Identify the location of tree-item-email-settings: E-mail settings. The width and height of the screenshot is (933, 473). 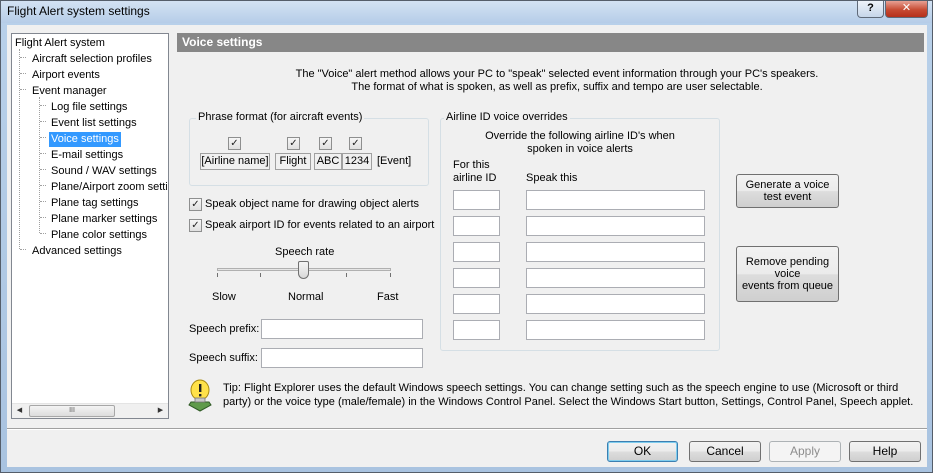
(87, 155).